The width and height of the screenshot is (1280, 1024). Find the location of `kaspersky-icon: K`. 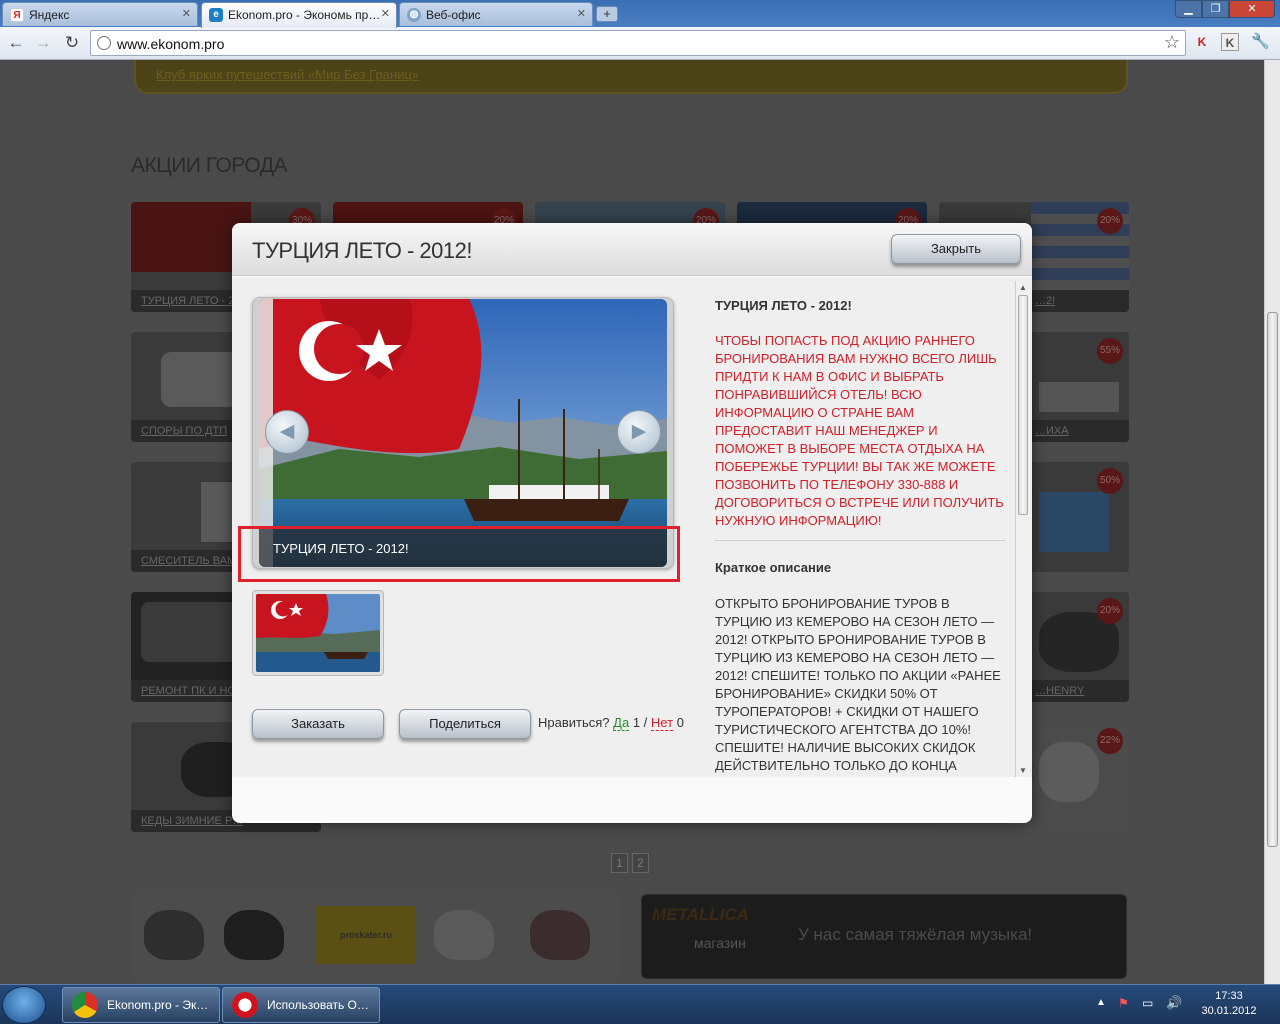

kaspersky-icon: K is located at coordinates (1202, 42).